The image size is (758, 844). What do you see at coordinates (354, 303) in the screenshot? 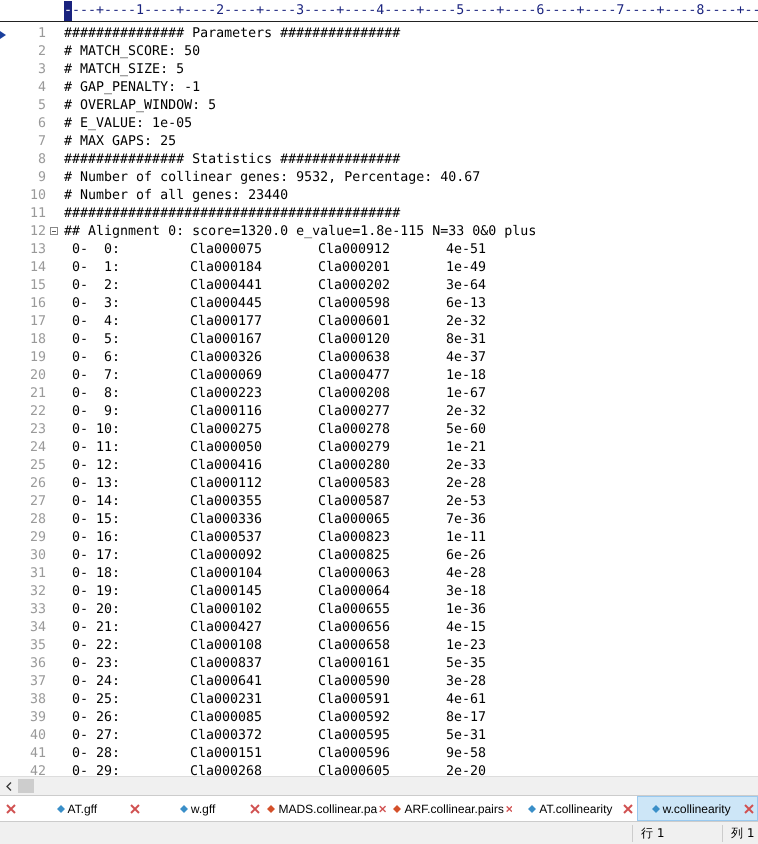
I see `gene-id: Cla000598` at bounding box center [354, 303].